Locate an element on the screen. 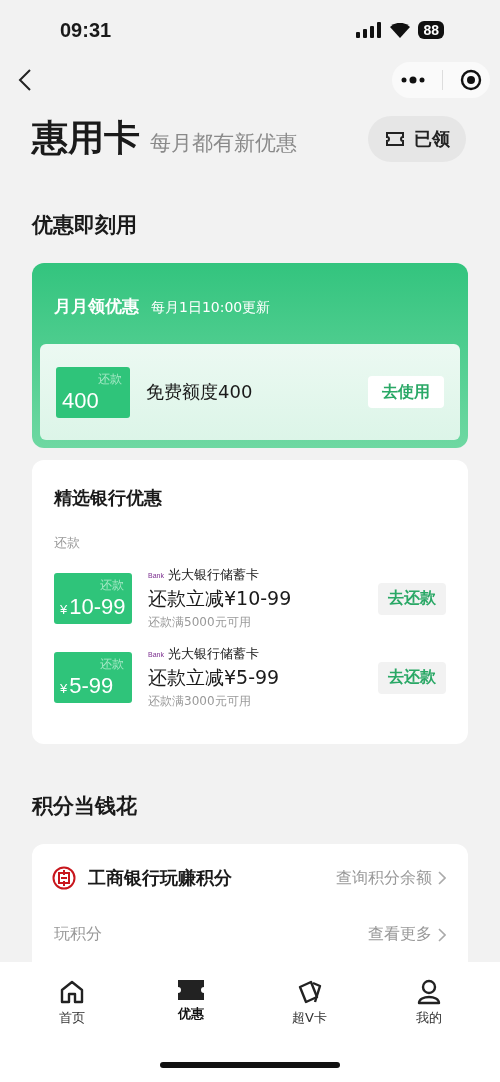 The image size is (500, 1082). battery-level: 88 is located at coordinates (431, 30).